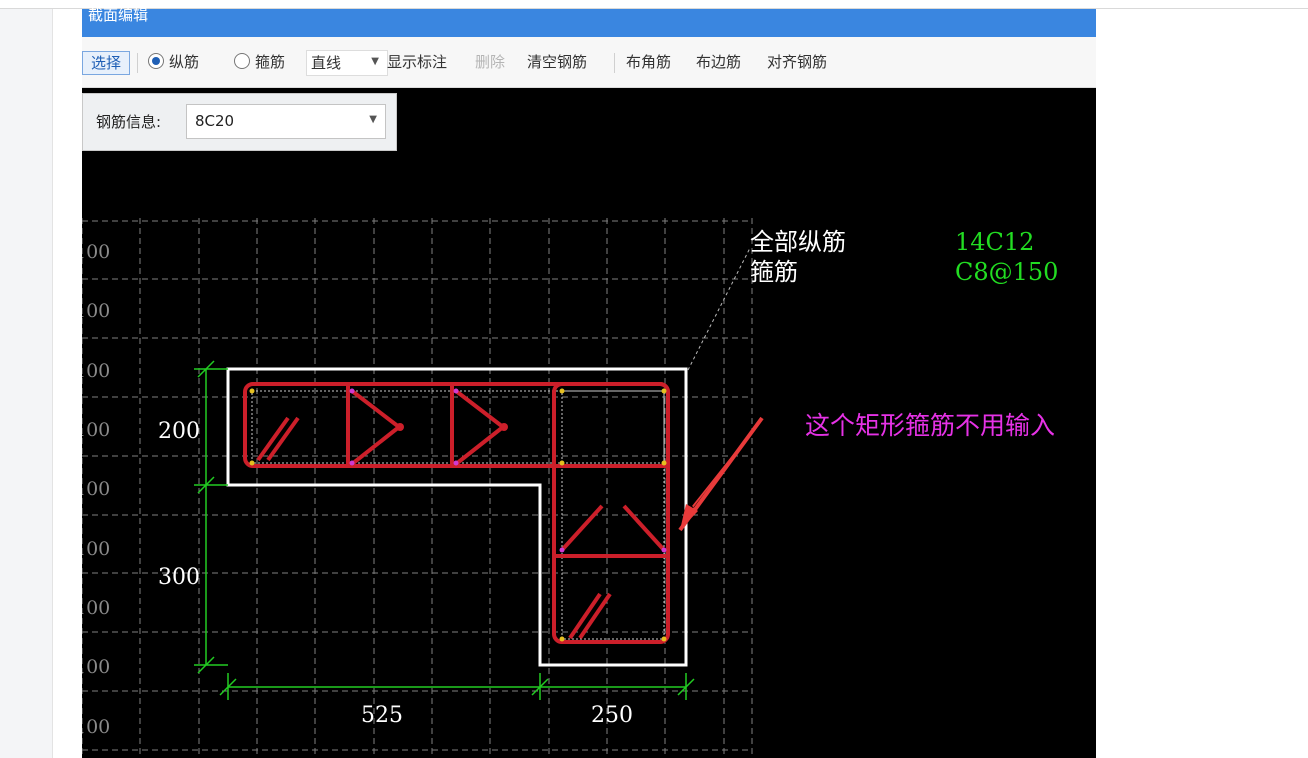 This screenshot has width=1308, height=758. I want to click on radio-checked-icon, so click(156, 61).